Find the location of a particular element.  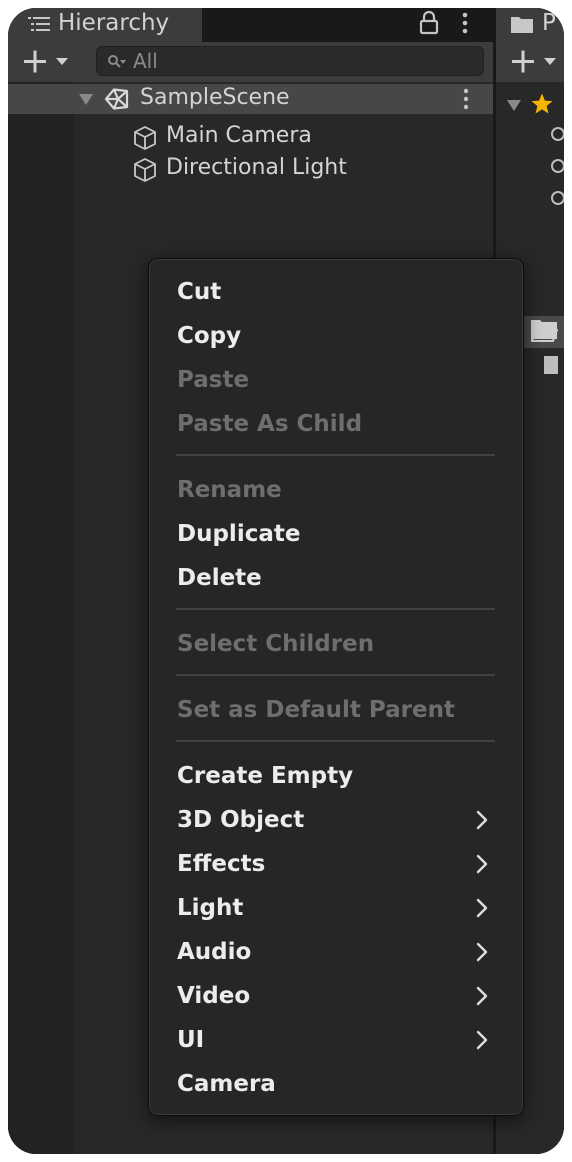

menu-item-audio: Audio is located at coordinates (214, 952).